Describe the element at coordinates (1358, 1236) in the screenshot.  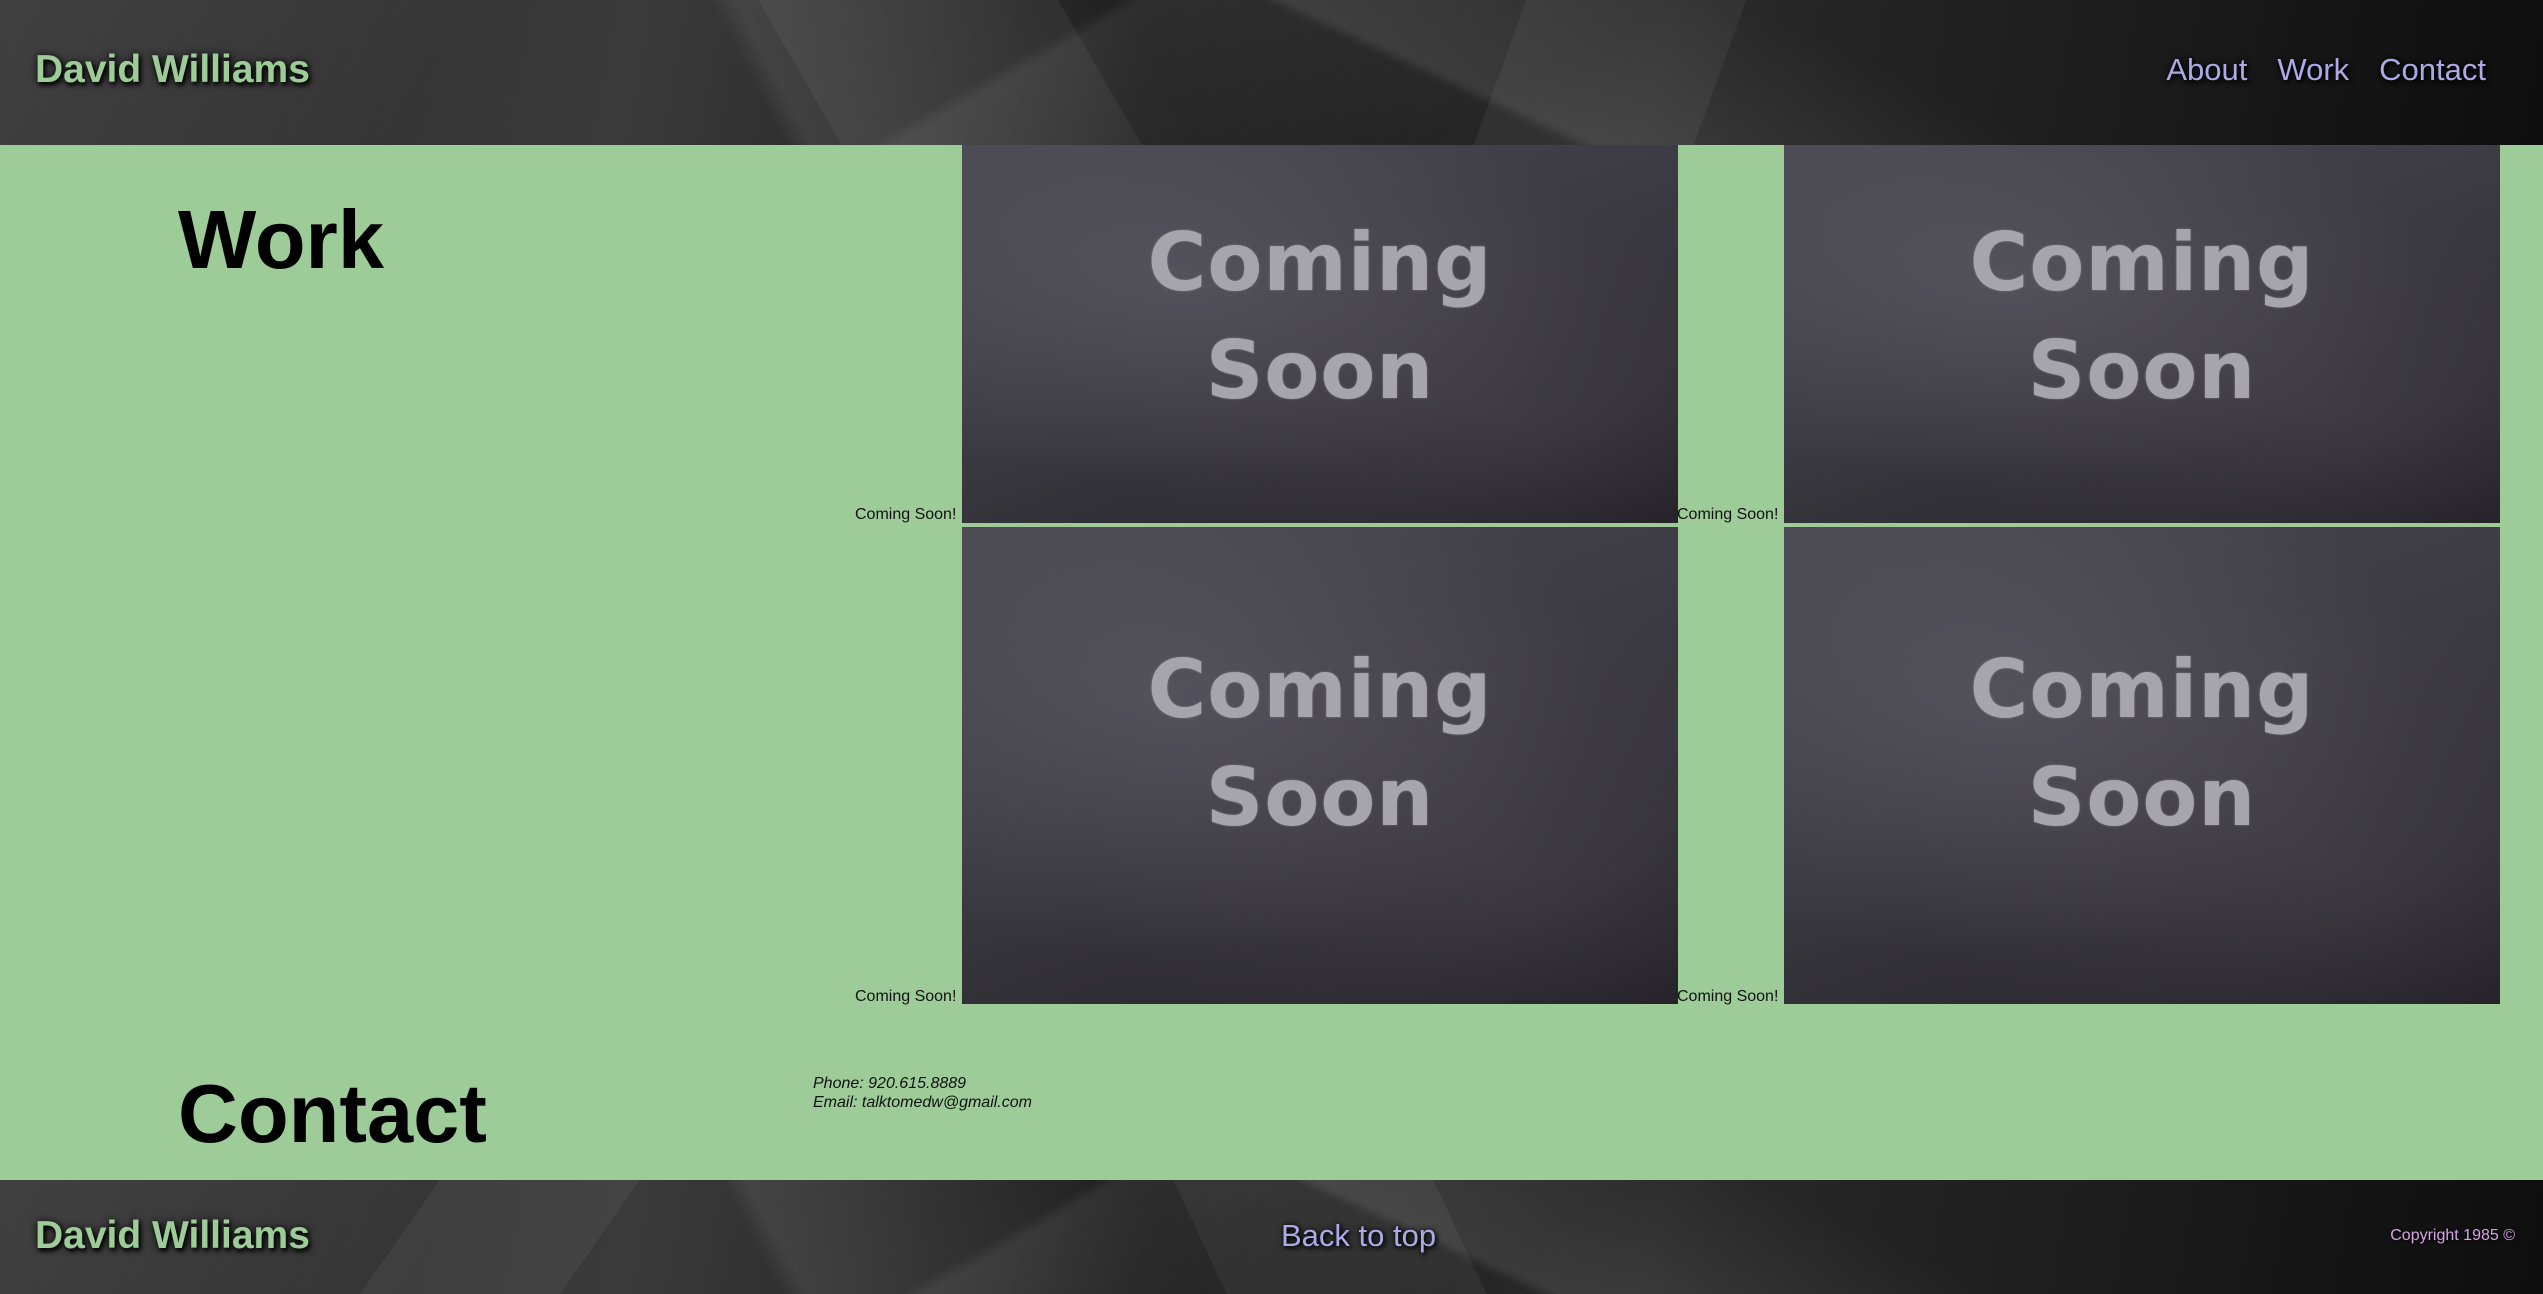
I see `back-to-top-link: Back to top` at that location.